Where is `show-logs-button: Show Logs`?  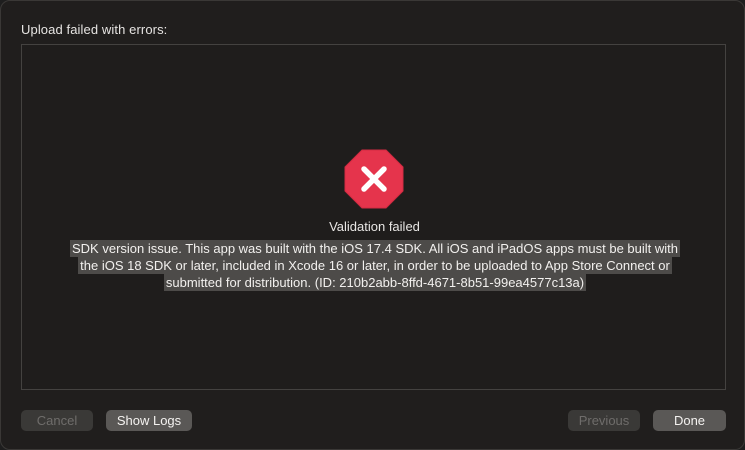 show-logs-button: Show Logs is located at coordinates (149, 420).